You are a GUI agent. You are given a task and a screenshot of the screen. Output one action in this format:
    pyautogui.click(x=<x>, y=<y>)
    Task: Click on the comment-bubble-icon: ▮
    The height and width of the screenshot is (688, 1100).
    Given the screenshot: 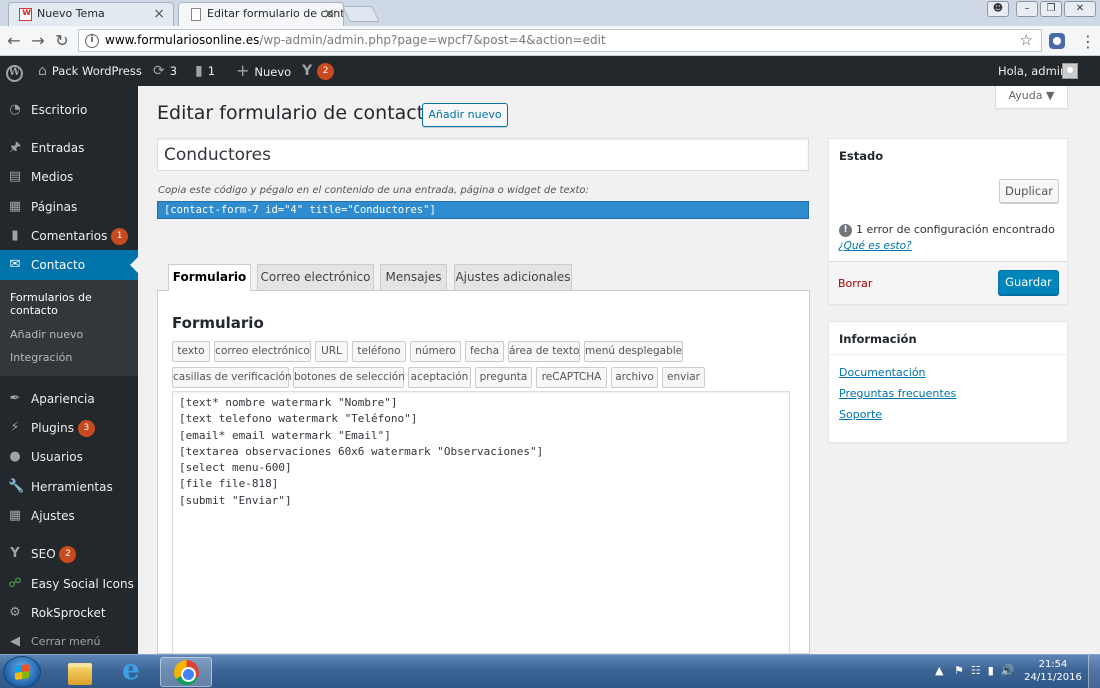 What is the action you would take?
    pyautogui.click(x=199, y=71)
    